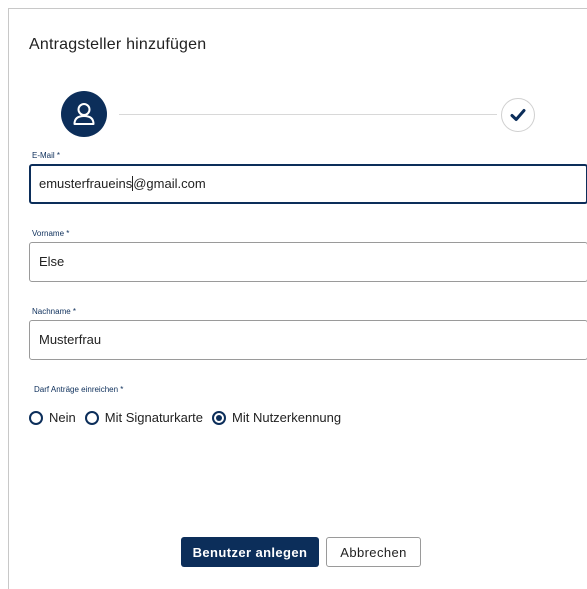 This screenshot has height=589, width=587. I want to click on radio-button-selected, so click(219, 417).